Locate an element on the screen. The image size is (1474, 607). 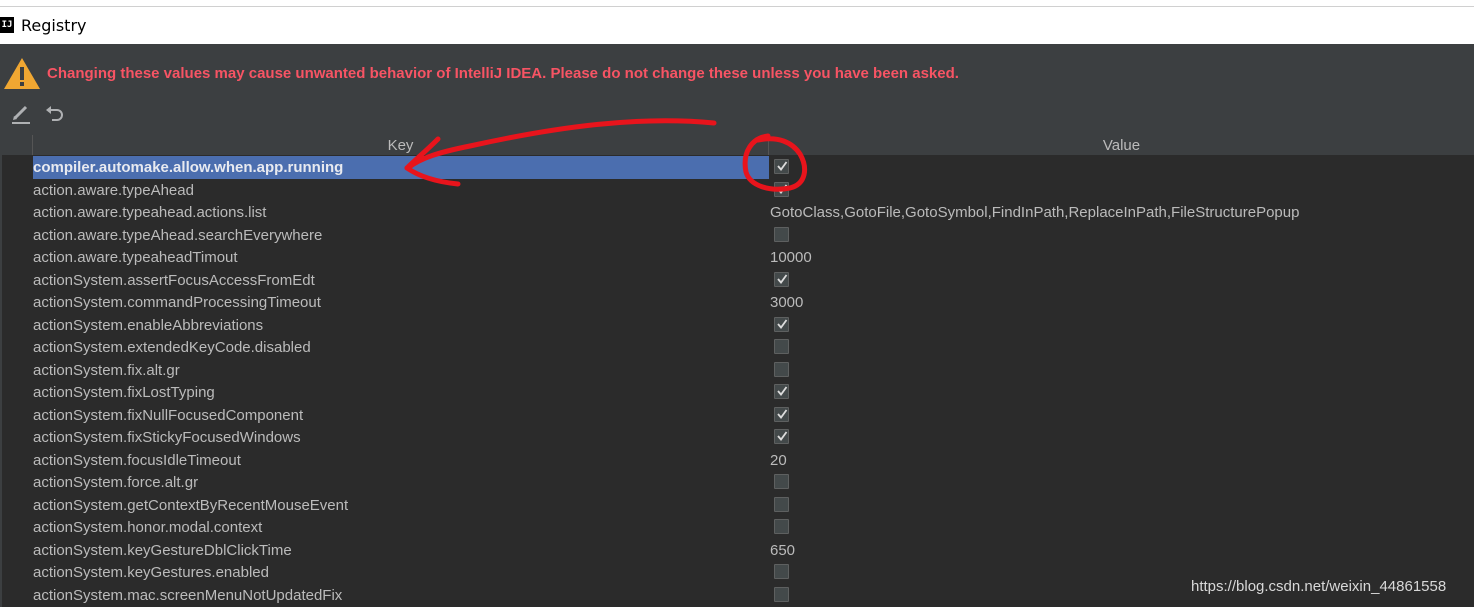
registry-key: actionSystem.fixNullFocusedComponent is located at coordinates (401, 415).